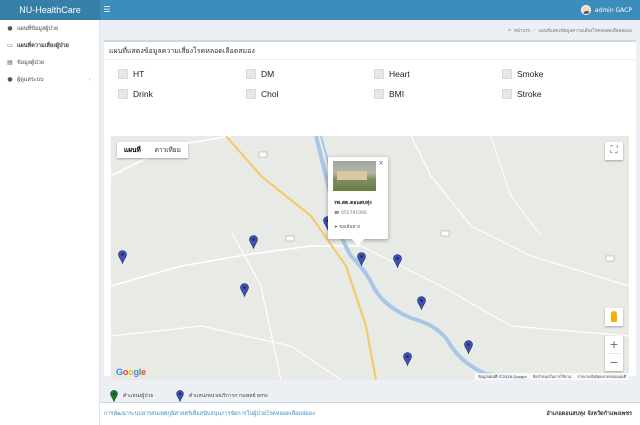  Describe the element at coordinates (392, 74) in the screenshot. I see `filter-heart: Heart` at that location.